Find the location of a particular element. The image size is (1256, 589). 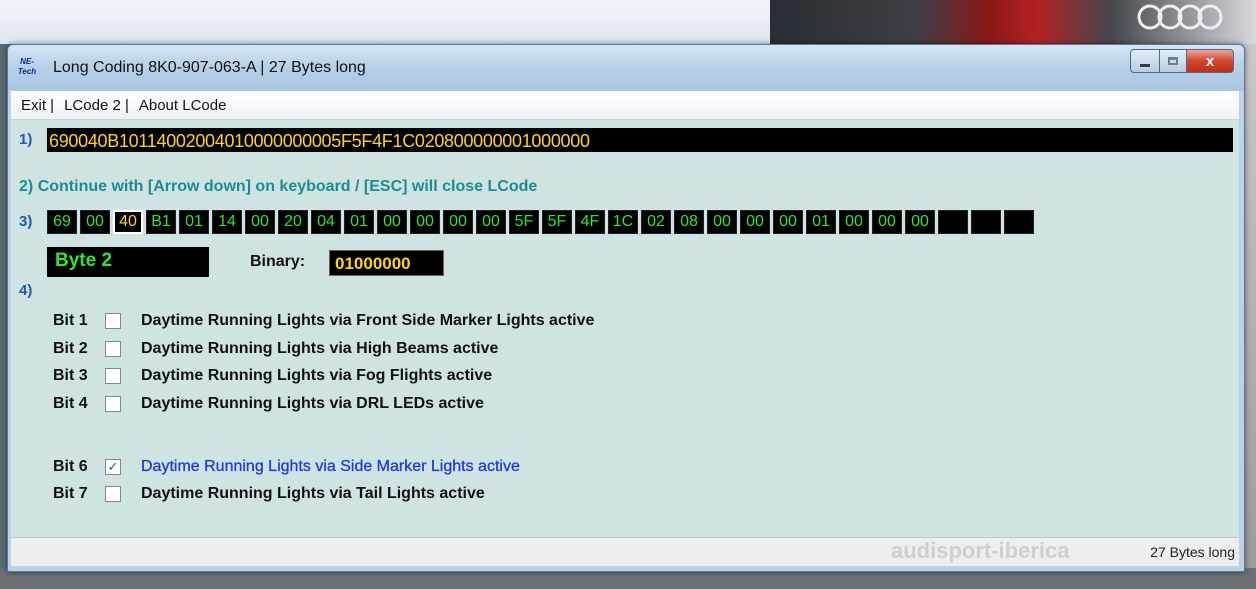

byte-cell: 40 is located at coordinates (128, 222).